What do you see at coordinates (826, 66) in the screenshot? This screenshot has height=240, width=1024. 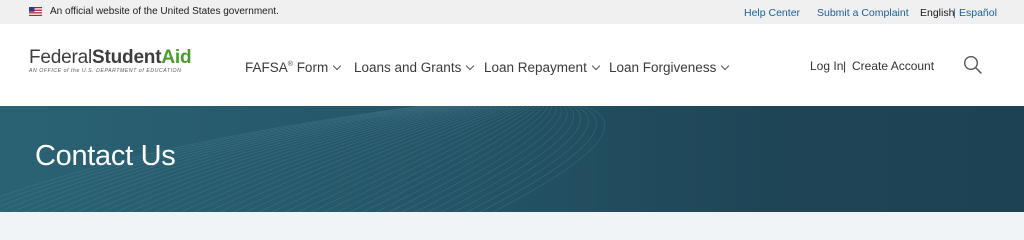 I see `log-in-link: Log In` at bounding box center [826, 66].